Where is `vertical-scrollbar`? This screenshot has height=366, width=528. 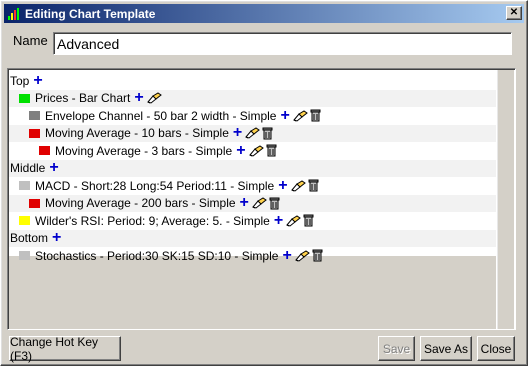
vertical-scrollbar is located at coordinates (505, 199).